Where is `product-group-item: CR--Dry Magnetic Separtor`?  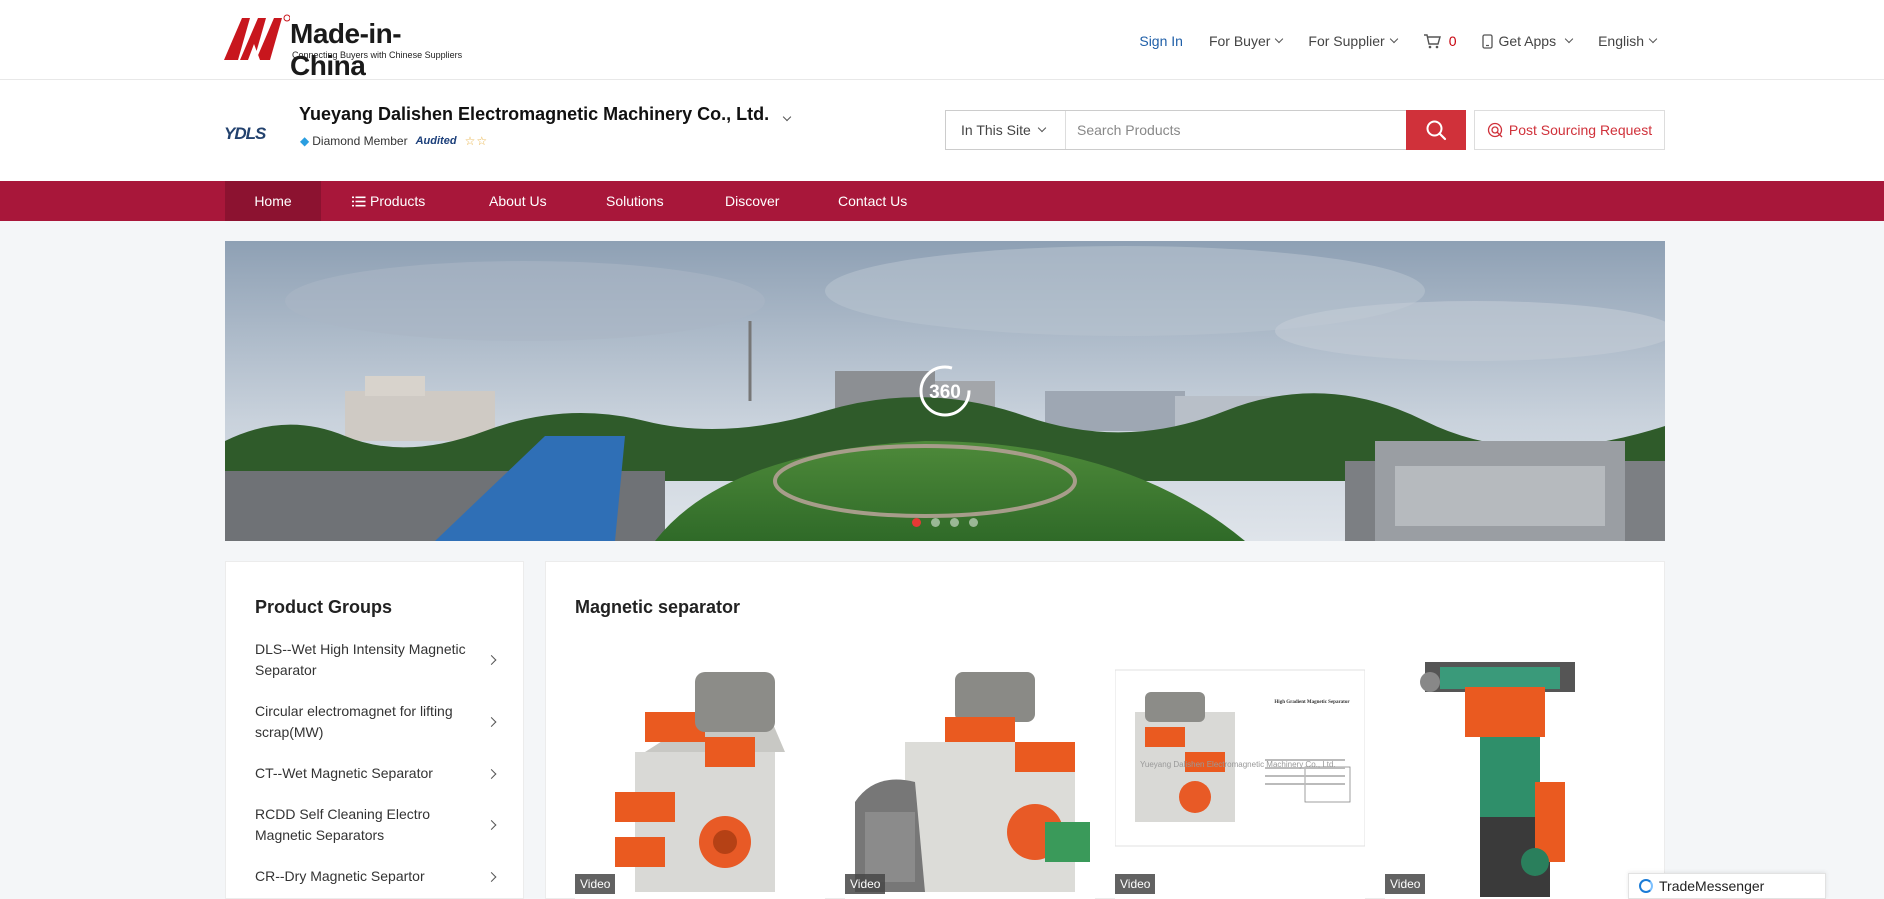 product-group-item: CR--Dry Magnetic Separtor is located at coordinates (376, 876).